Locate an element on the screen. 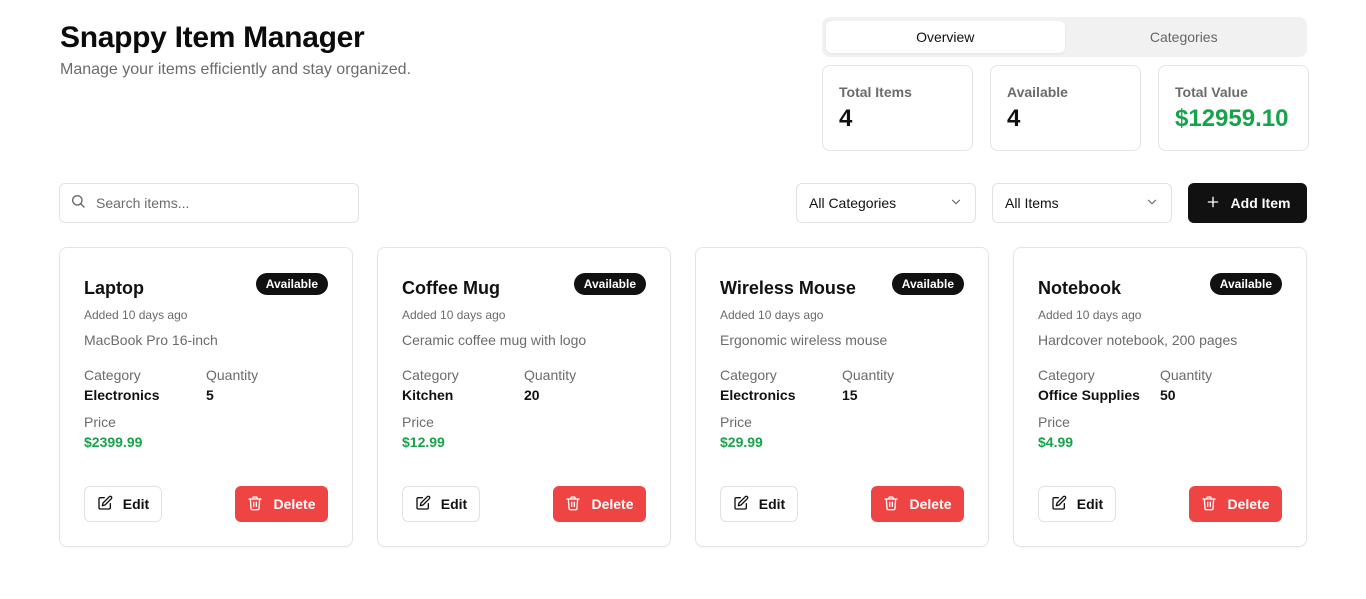 This screenshot has width=1366, height=599. item-description: Ceramic coffee mug with logo is located at coordinates (494, 340).